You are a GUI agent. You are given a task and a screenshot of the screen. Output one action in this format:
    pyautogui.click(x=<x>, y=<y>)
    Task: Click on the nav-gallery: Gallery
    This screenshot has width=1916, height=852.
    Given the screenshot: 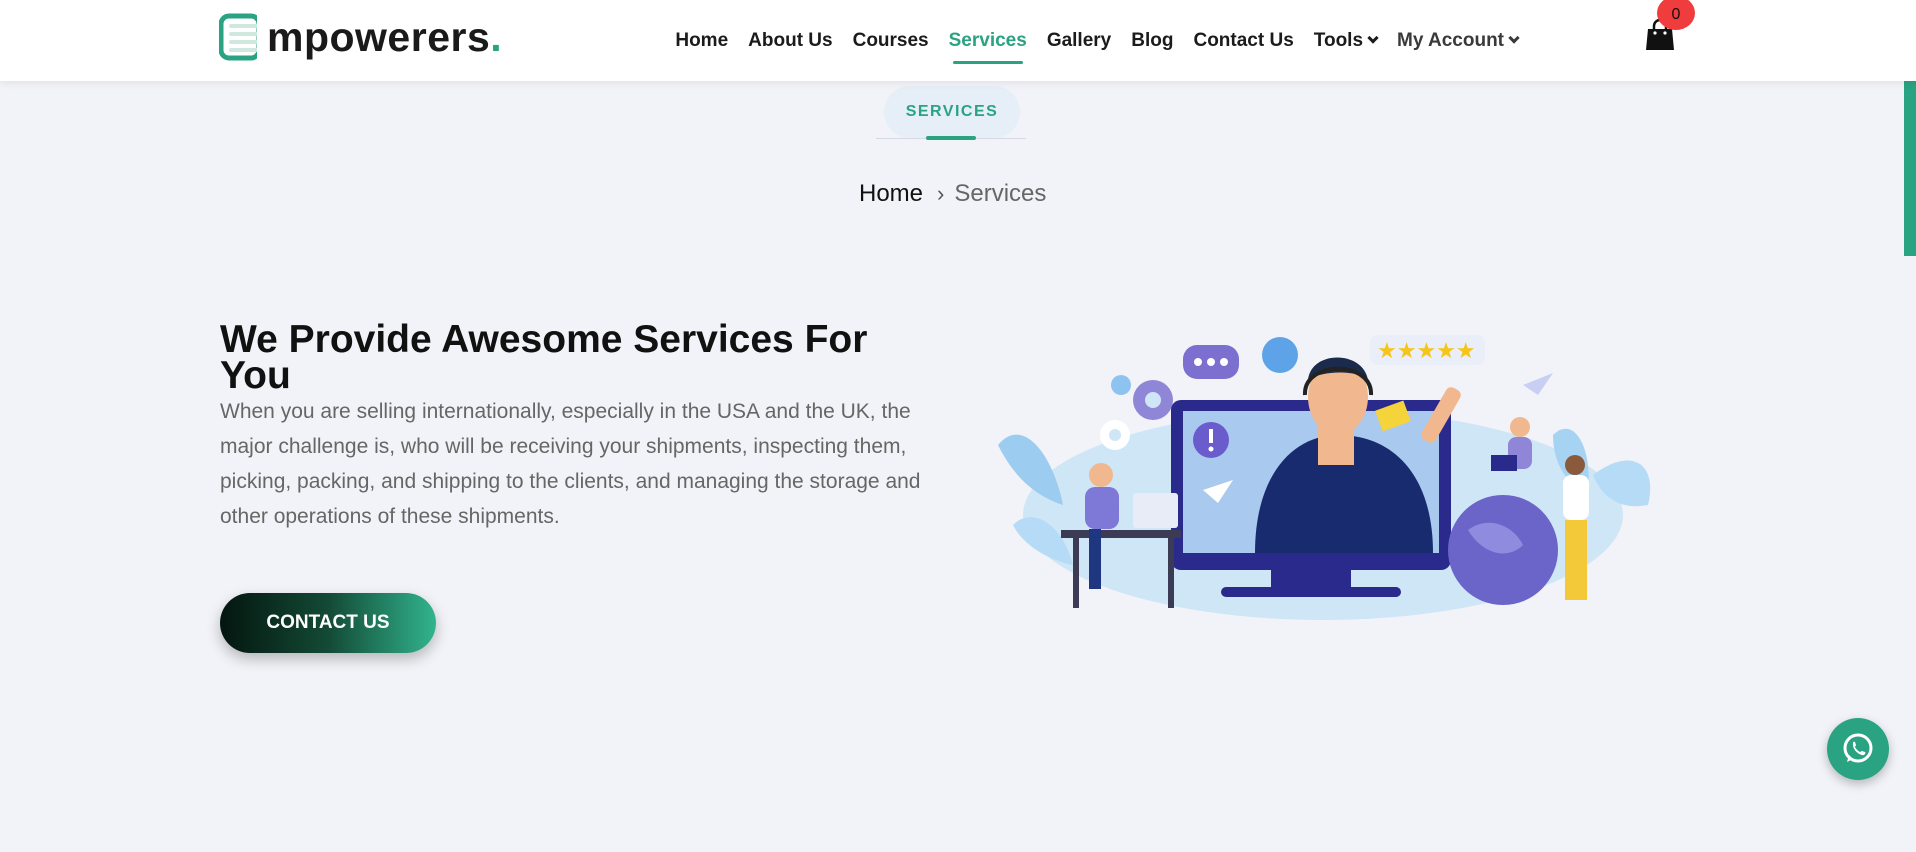 What is the action you would take?
    pyautogui.click(x=1079, y=40)
    